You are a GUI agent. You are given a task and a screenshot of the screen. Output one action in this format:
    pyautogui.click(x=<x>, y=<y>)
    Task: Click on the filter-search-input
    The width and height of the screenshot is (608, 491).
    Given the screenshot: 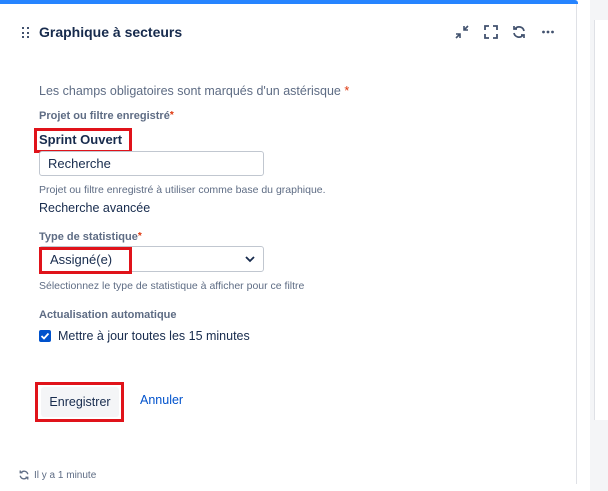 What is the action you would take?
    pyautogui.click(x=151, y=163)
    